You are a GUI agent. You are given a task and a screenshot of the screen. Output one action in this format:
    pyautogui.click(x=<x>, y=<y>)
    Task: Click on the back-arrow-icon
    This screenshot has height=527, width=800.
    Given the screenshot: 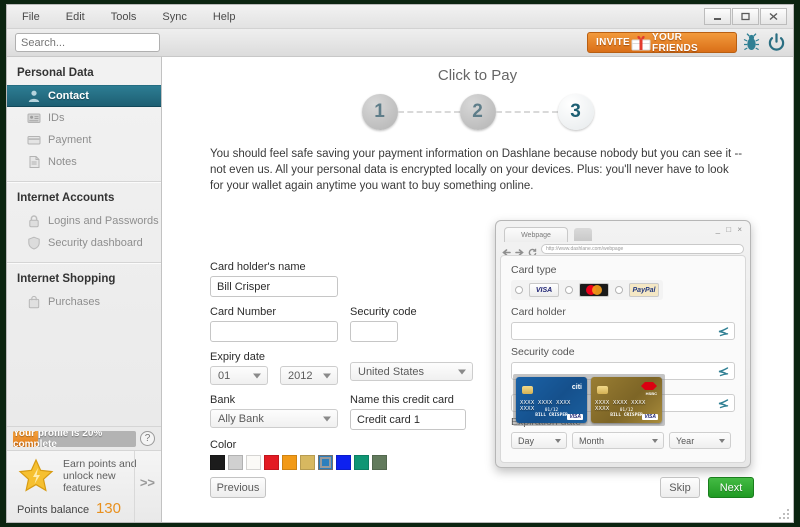 What is the action you would take?
    pyautogui.click(x=506, y=250)
    